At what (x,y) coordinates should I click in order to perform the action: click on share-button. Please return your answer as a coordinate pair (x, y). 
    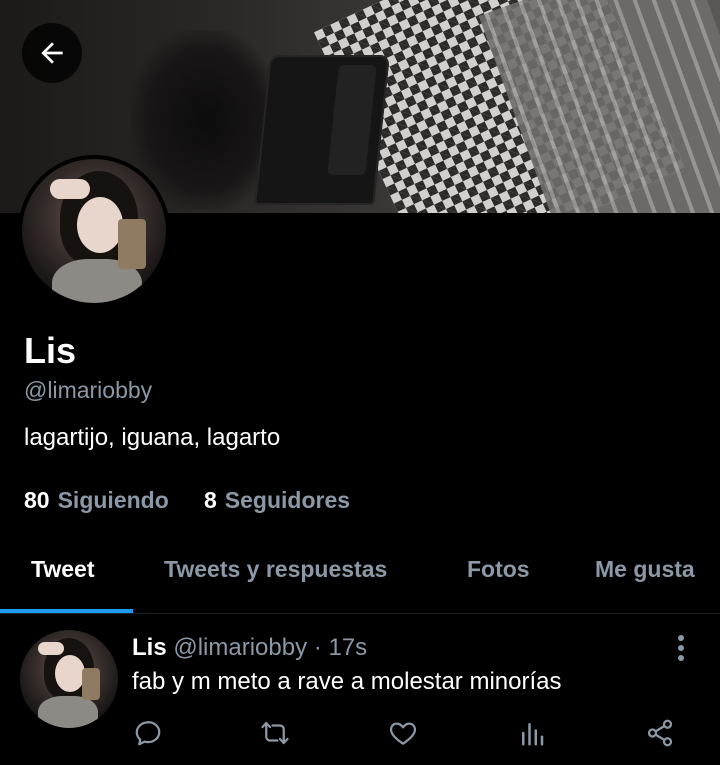
    Looking at the image, I should click on (660, 733).